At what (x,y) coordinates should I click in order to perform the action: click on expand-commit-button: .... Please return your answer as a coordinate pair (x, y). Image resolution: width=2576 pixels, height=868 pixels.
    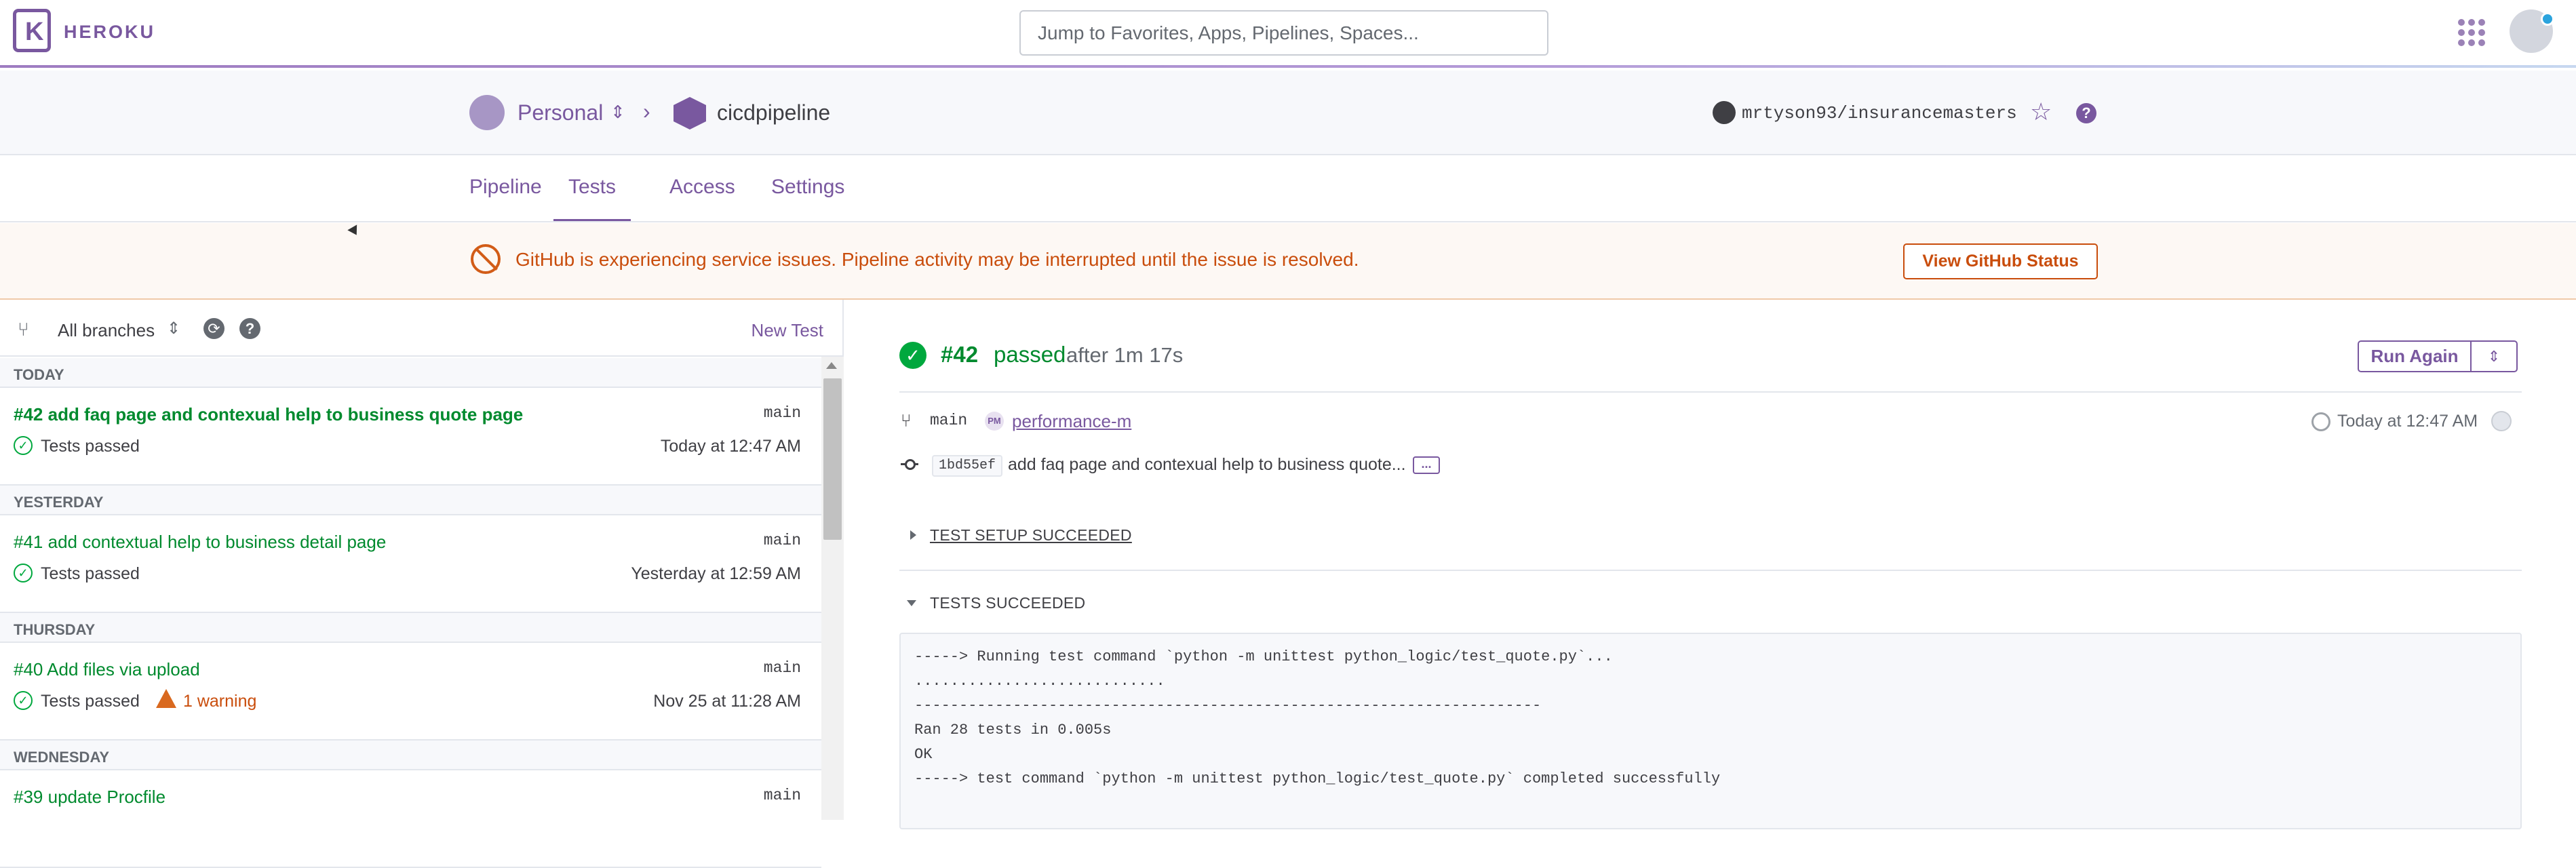
    Looking at the image, I should click on (1426, 465).